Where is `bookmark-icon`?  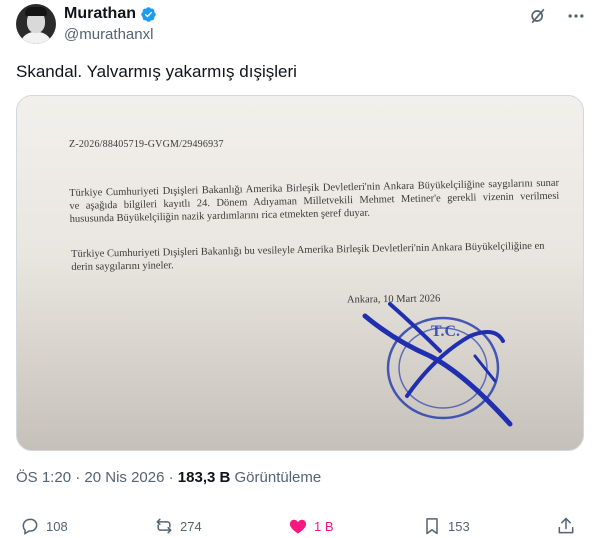
bookmark-icon is located at coordinates (432, 526).